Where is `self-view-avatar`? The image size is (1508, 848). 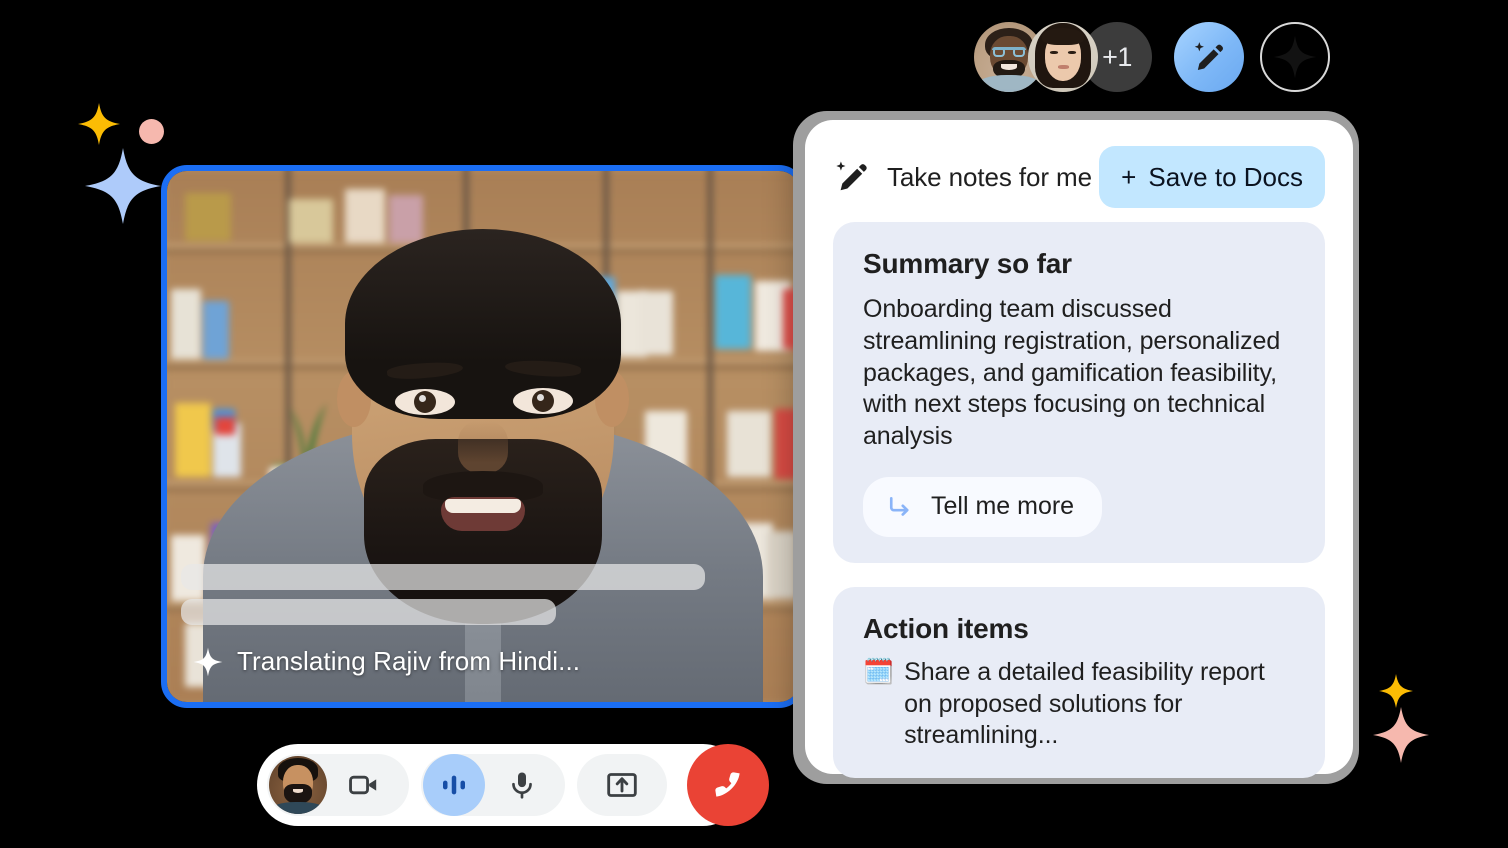 self-view-avatar is located at coordinates (298, 785).